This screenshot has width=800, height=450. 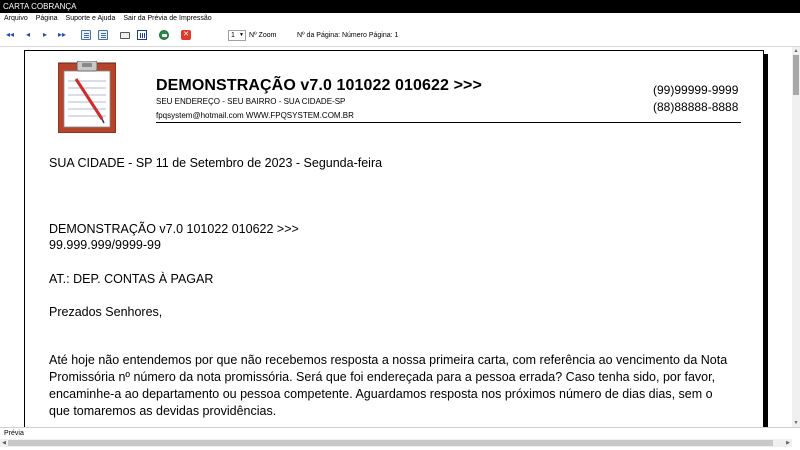 What do you see at coordinates (10, 35) in the screenshot?
I see `first-page-icon: ◂◂` at bounding box center [10, 35].